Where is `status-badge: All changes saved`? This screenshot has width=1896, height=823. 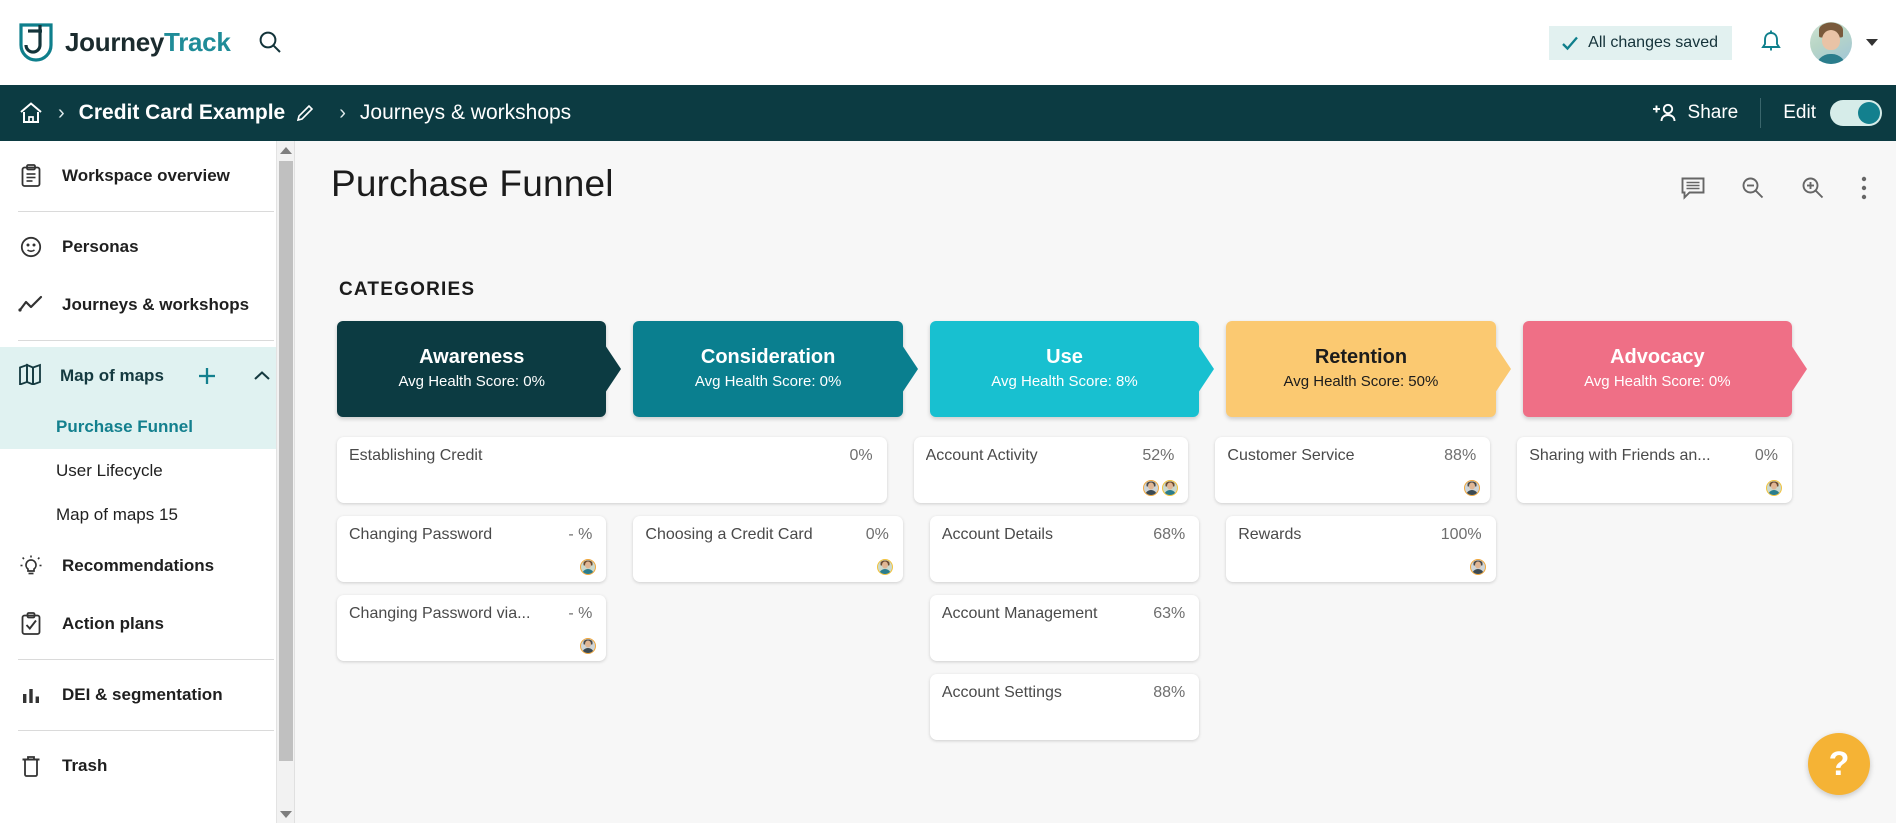 status-badge: All changes saved is located at coordinates (1640, 42).